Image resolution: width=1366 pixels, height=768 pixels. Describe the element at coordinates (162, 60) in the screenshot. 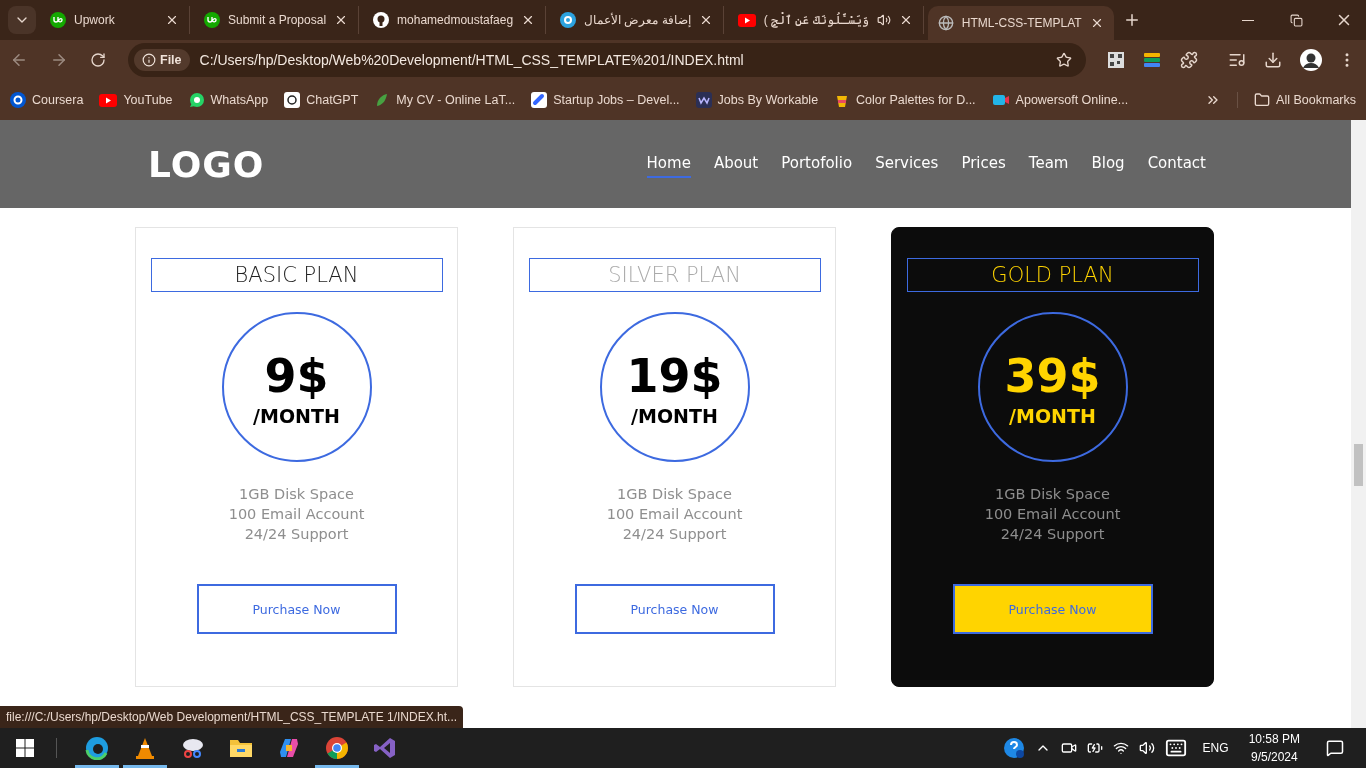

I see `site-info-chip: File` at that location.